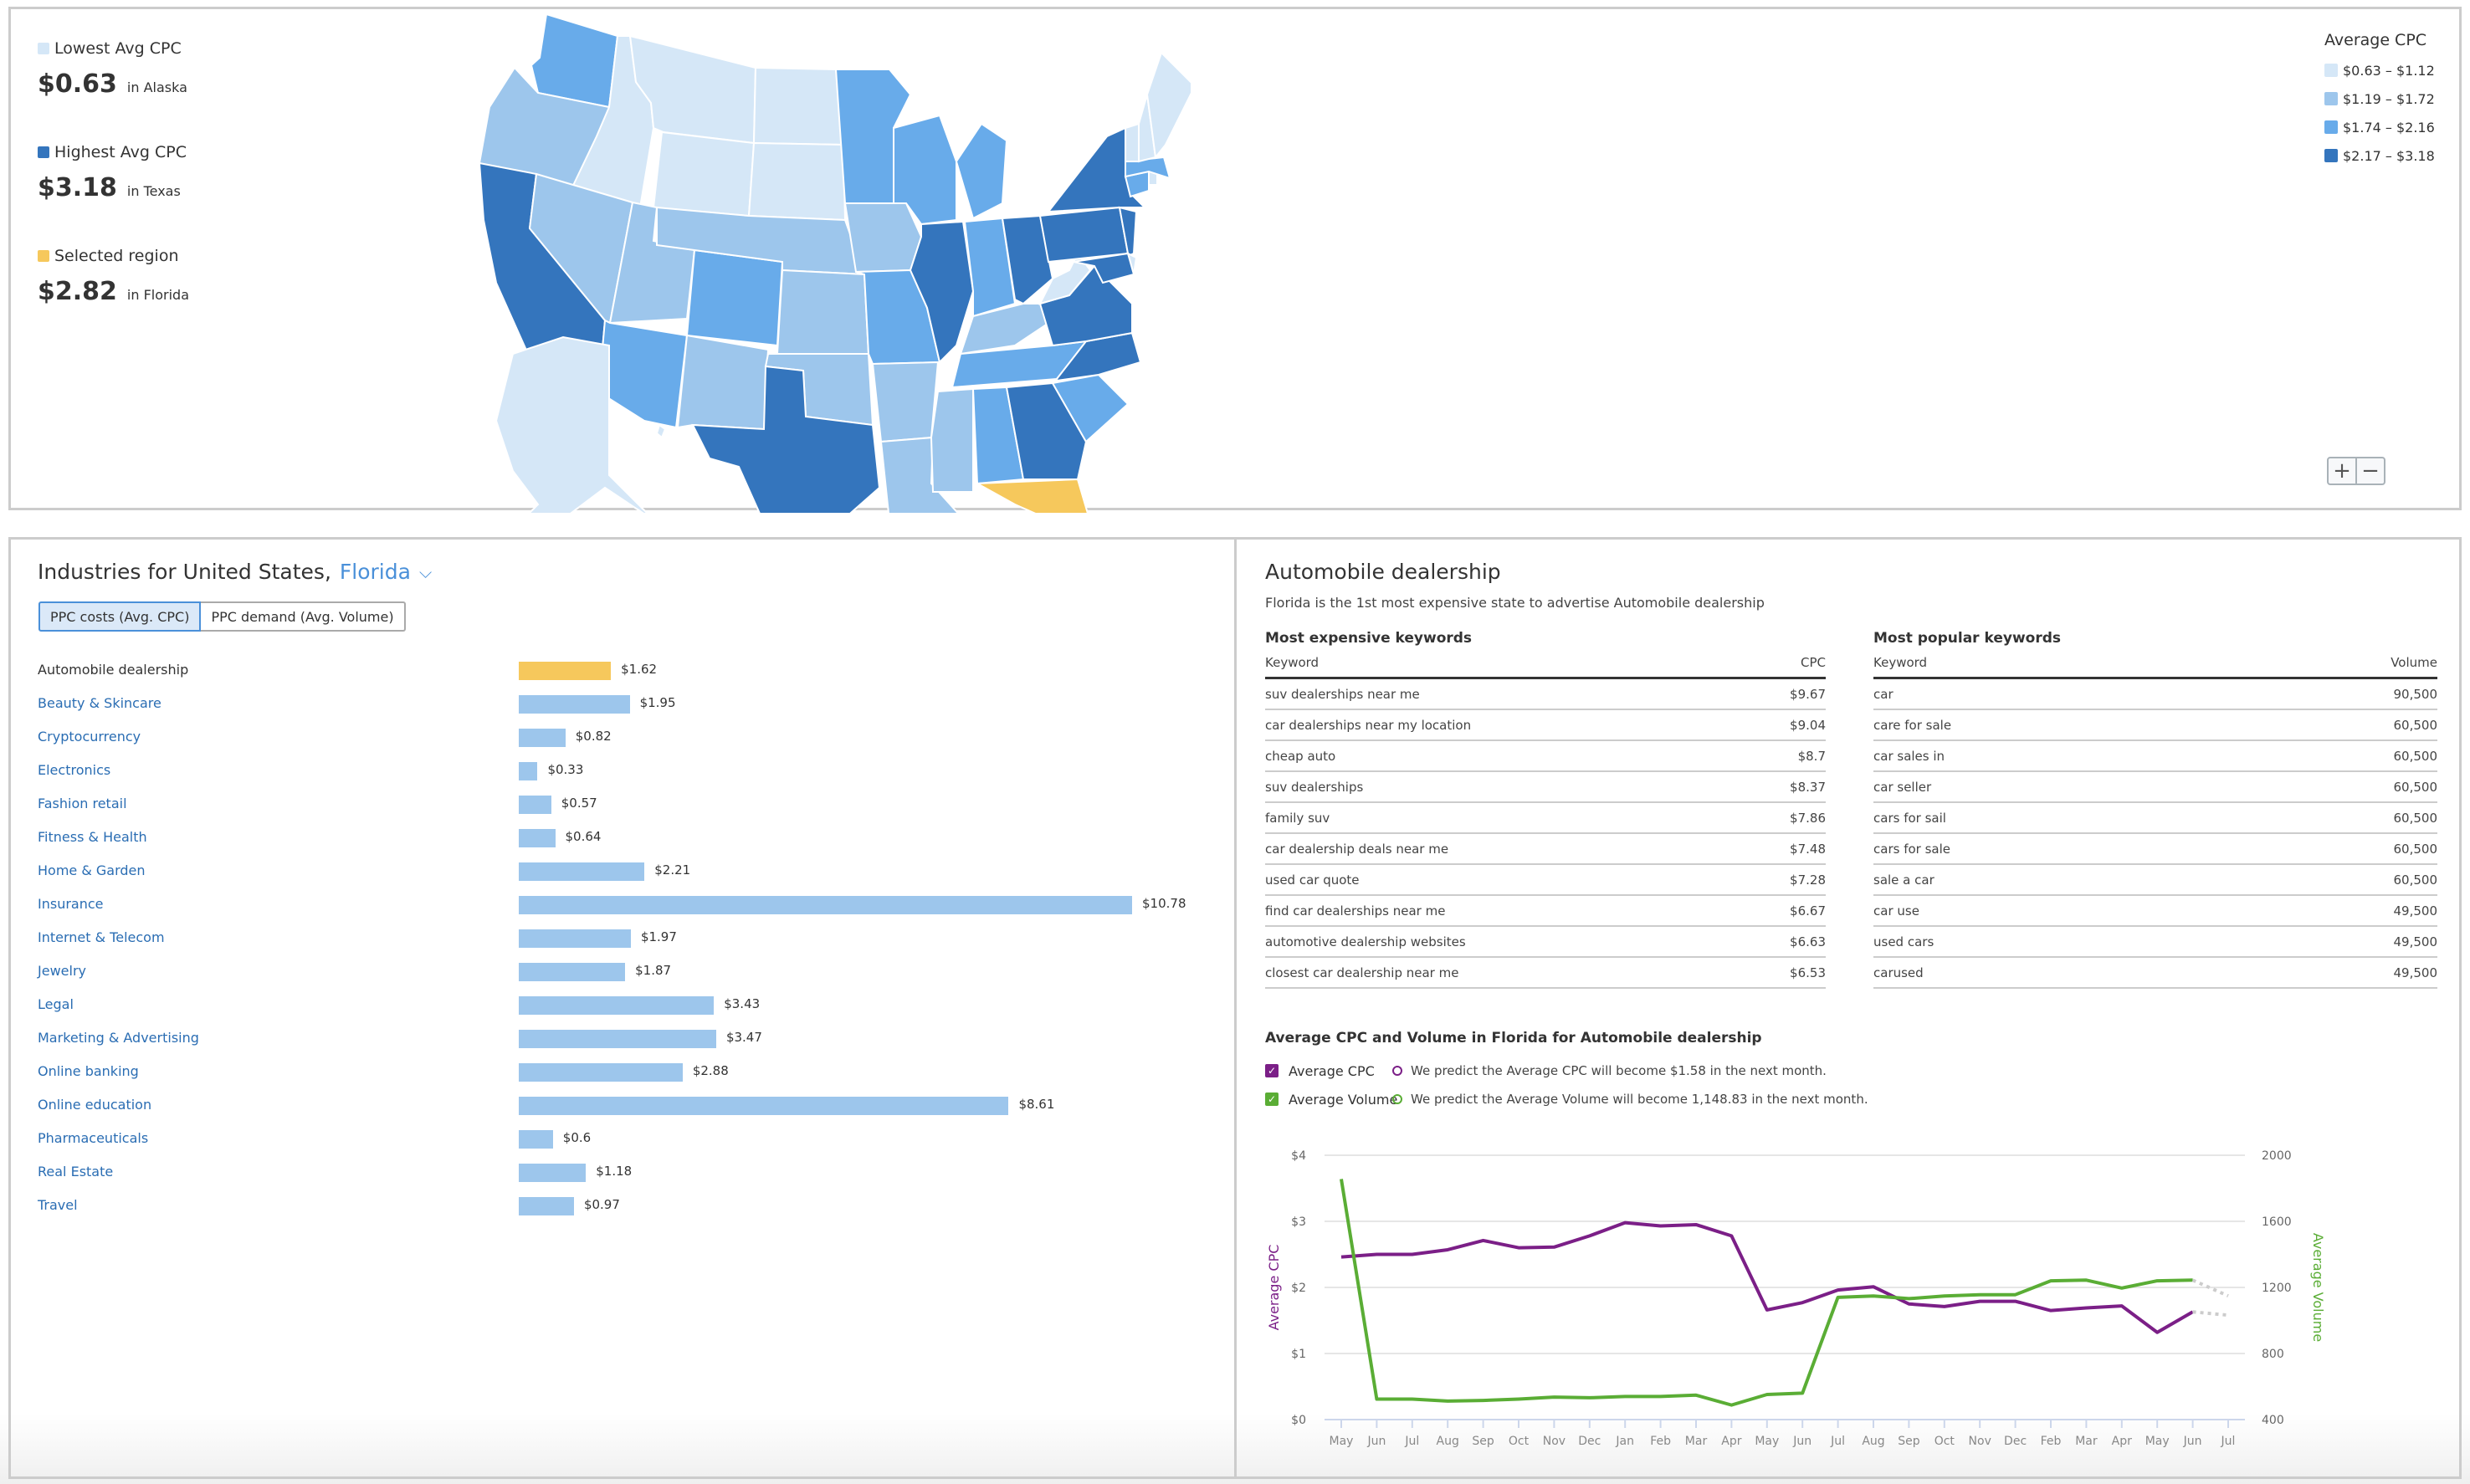  I want to click on keyword-cell: car sales in, so click(1909, 756).